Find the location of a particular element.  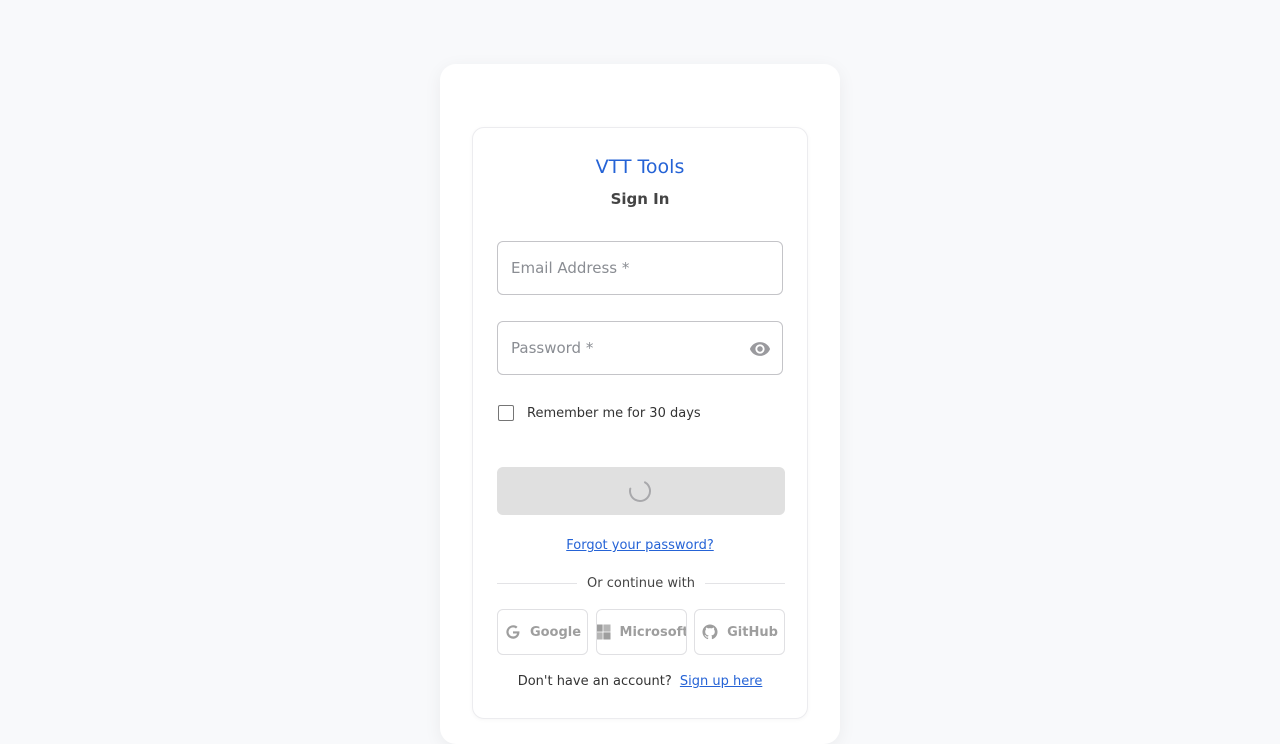

signup-link: Sign up here is located at coordinates (721, 681).